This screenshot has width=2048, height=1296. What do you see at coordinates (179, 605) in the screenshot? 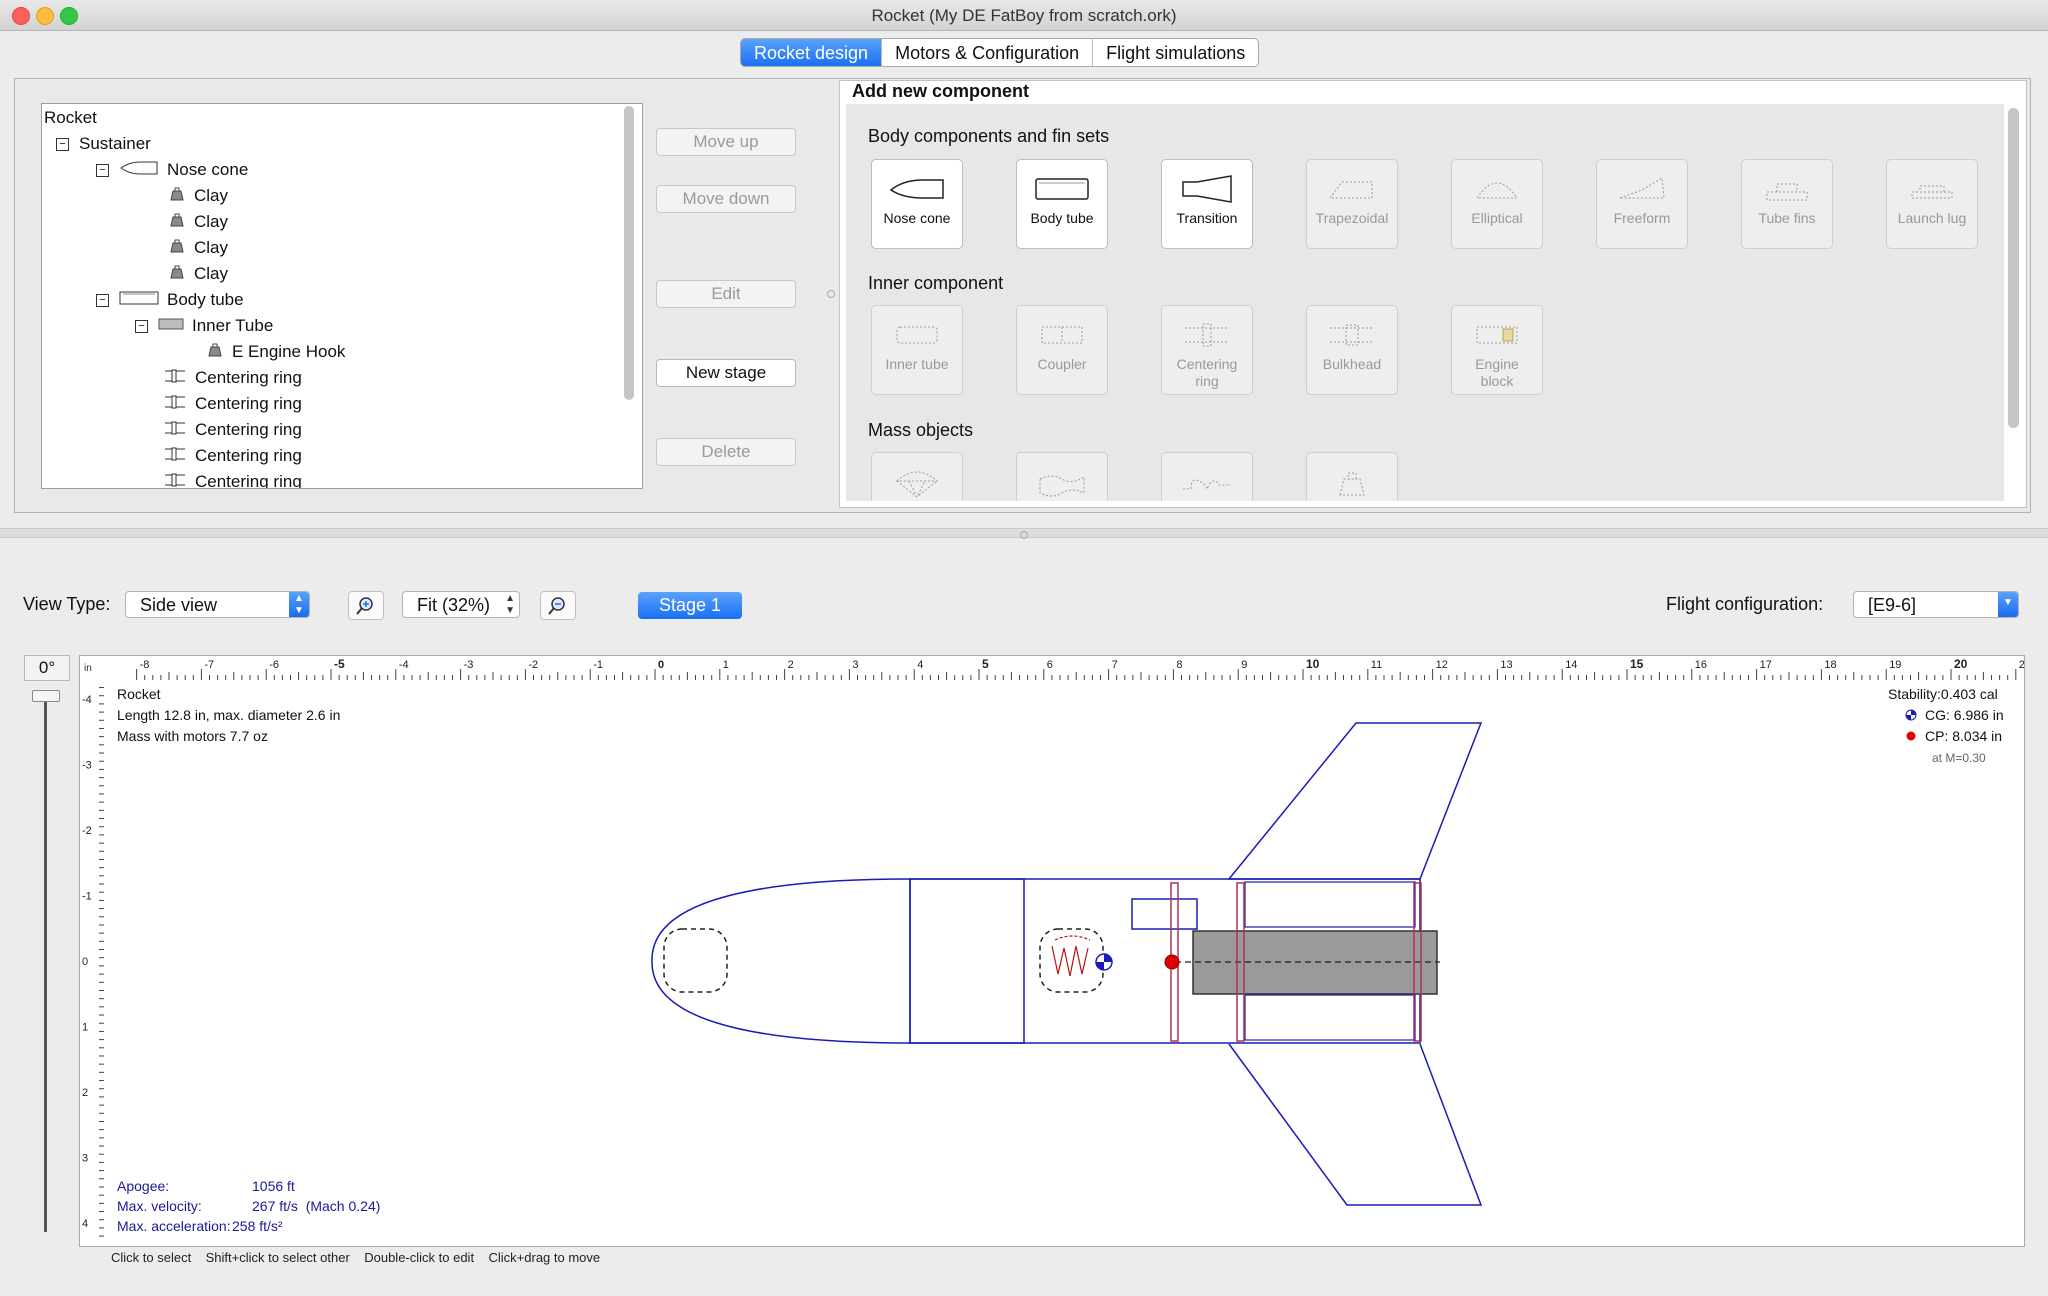
I see `view-type-value: Side view` at bounding box center [179, 605].